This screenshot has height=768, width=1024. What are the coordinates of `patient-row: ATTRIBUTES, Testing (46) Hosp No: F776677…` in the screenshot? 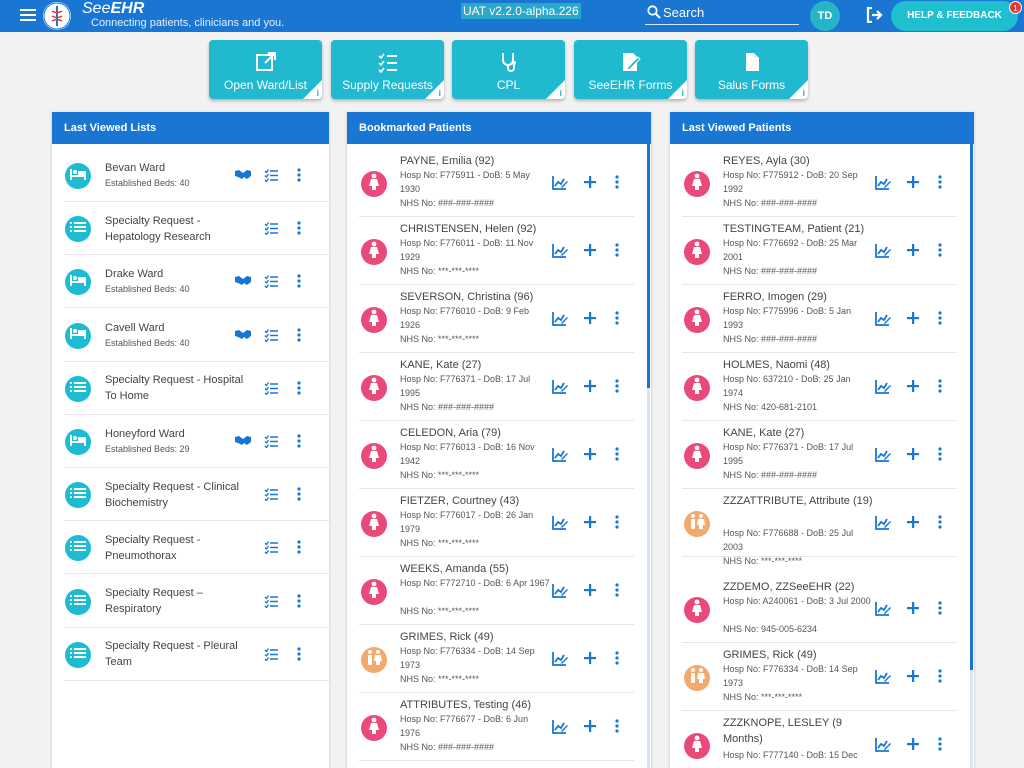 It's located at (496, 727).